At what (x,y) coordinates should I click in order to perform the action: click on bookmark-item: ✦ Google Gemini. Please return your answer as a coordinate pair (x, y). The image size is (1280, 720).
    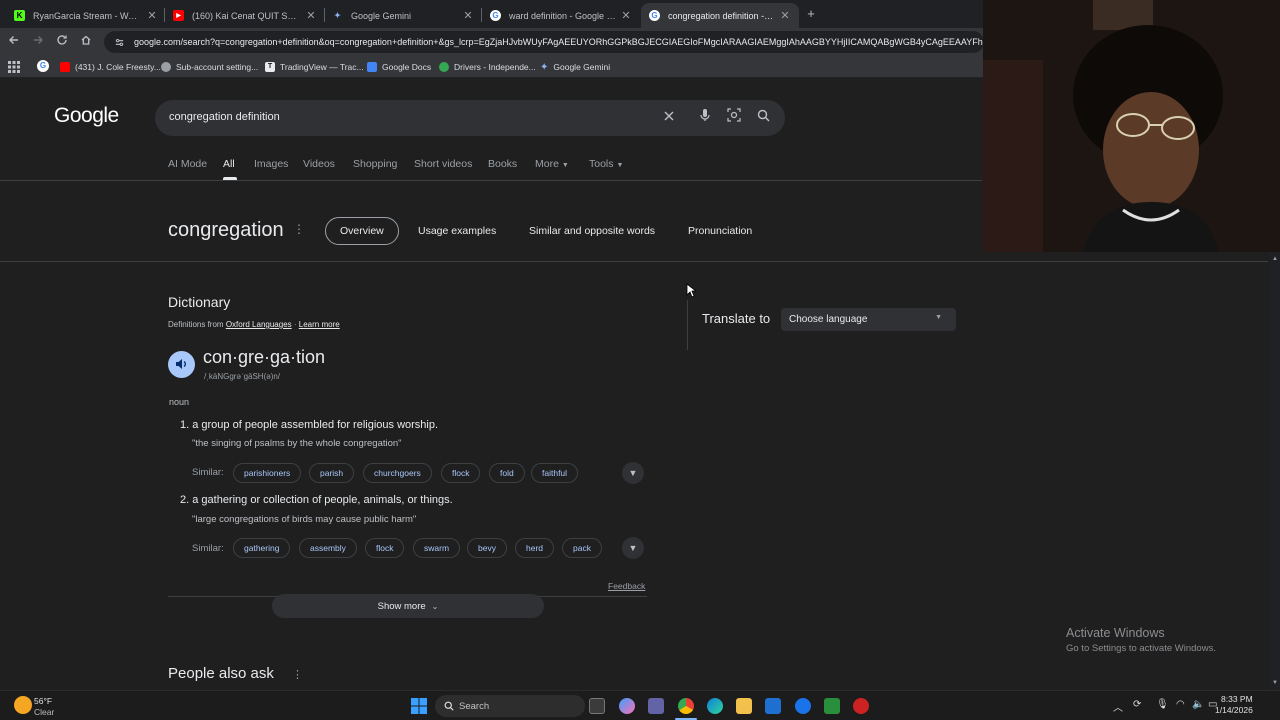
    Looking at the image, I should click on (575, 67).